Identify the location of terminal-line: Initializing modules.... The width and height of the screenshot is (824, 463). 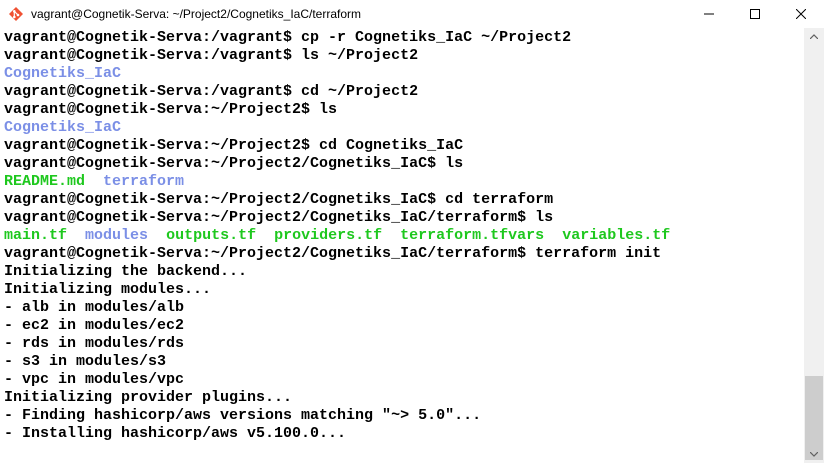
(337, 290).